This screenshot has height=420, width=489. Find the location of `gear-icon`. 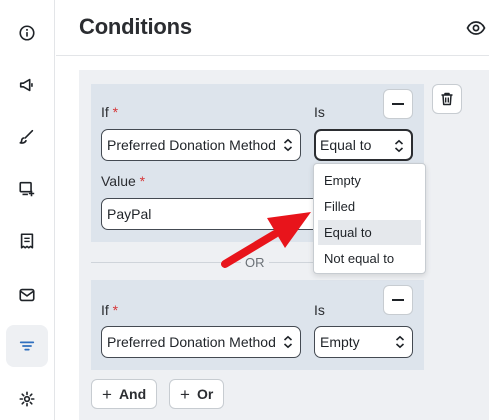

gear-icon is located at coordinates (27, 399).